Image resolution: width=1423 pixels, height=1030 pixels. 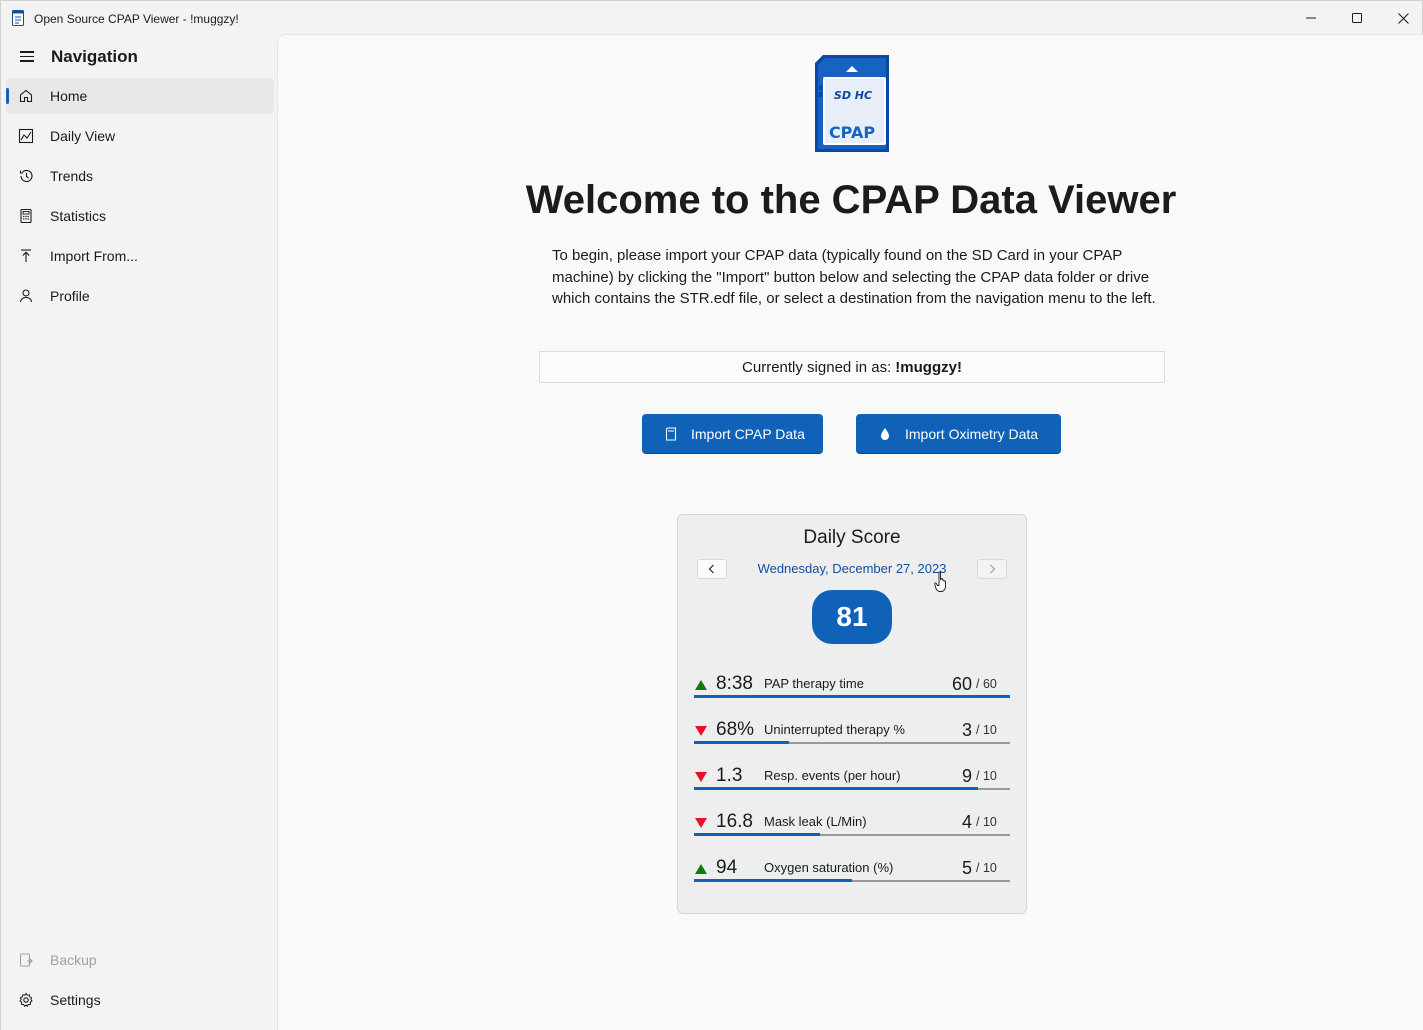 I want to click on next-day-button, so click(x=992, y=569).